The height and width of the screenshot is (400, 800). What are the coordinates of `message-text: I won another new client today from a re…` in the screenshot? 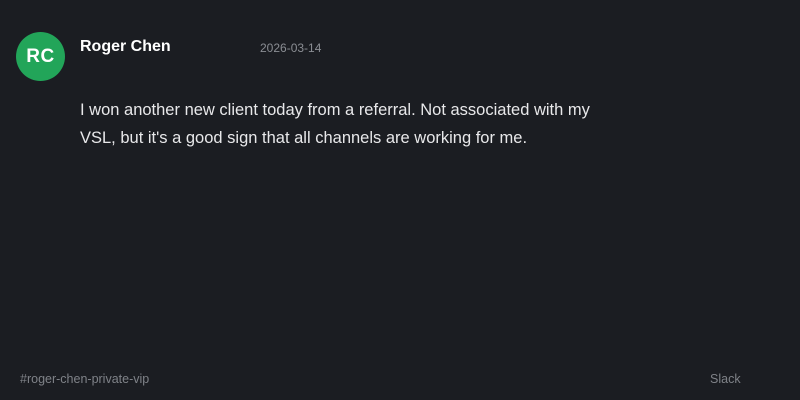 It's located at (335, 124).